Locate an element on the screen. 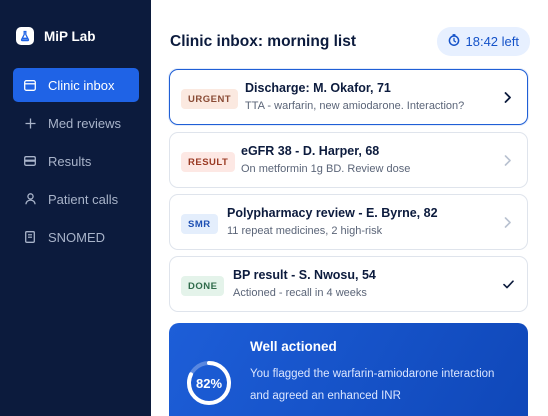  score-label: 82% is located at coordinates (209, 383).